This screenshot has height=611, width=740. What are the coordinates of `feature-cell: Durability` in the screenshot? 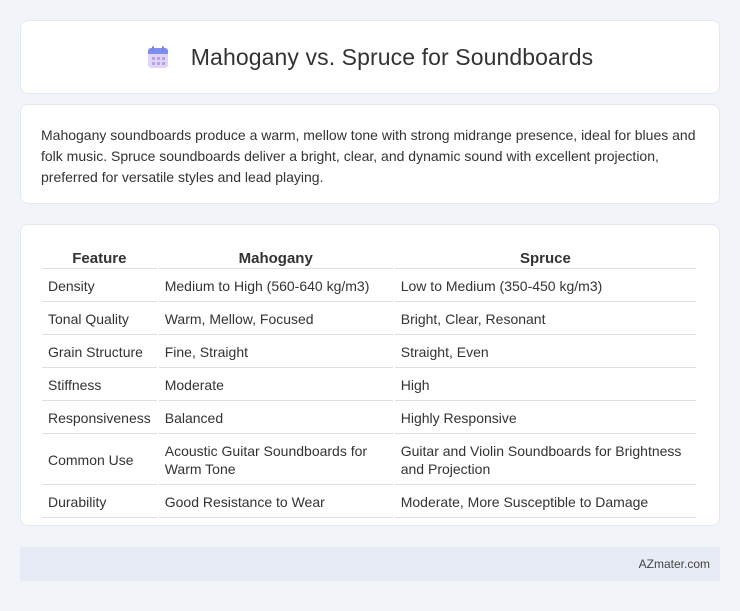 It's located at (99, 502).